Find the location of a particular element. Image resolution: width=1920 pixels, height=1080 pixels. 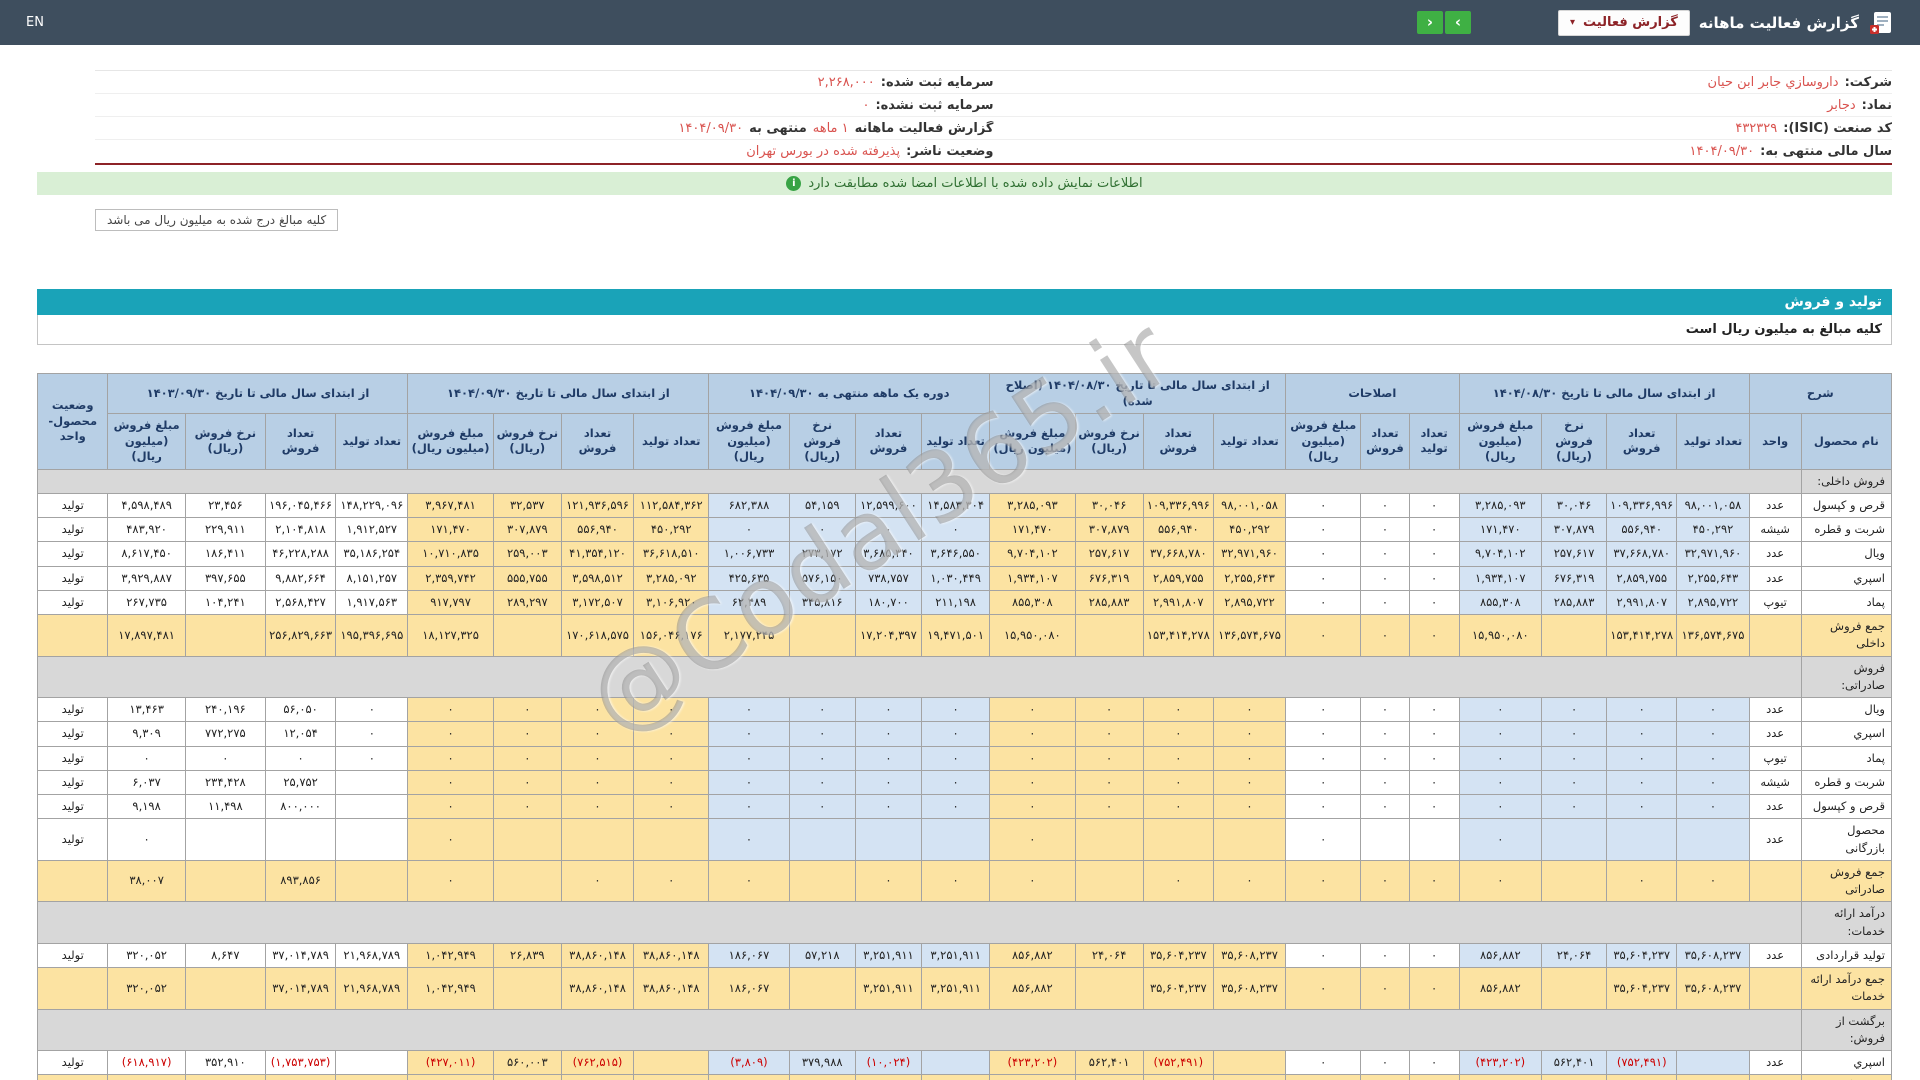

table-section-row: فروش صادراتی: is located at coordinates (965, 677).